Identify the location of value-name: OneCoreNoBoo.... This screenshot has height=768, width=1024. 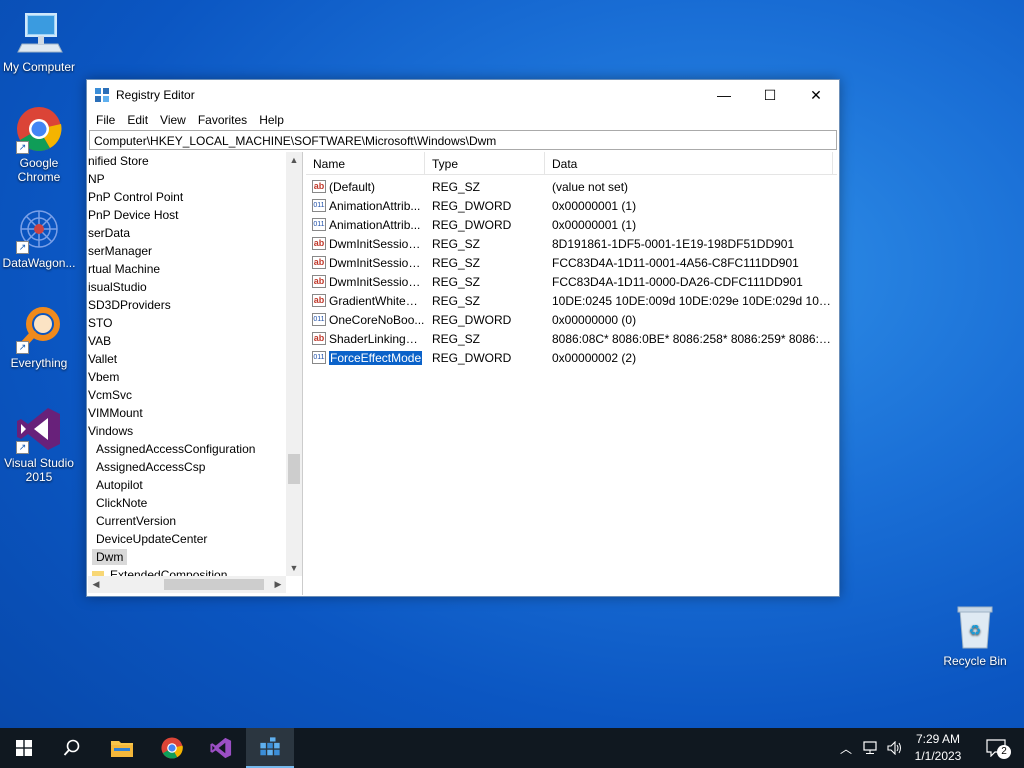
(377, 319).